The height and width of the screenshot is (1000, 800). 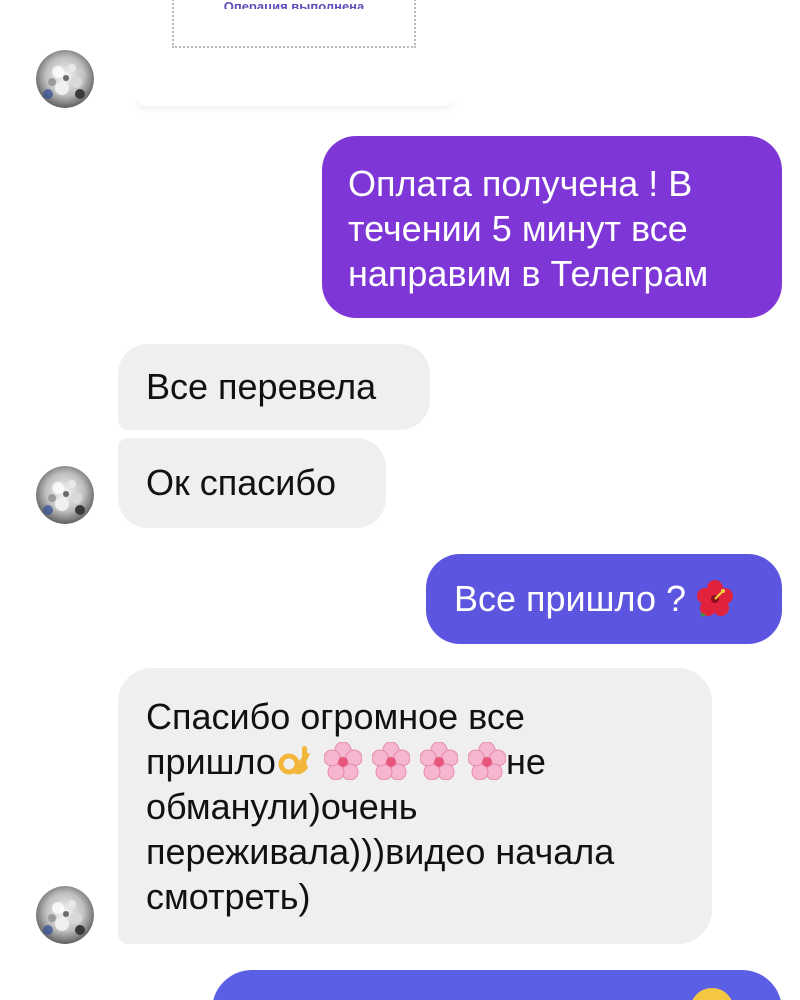 What do you see at coordinates (295, 101) in the screenshot?
I see `shared-post-edge` at bounding box center [295, 101].